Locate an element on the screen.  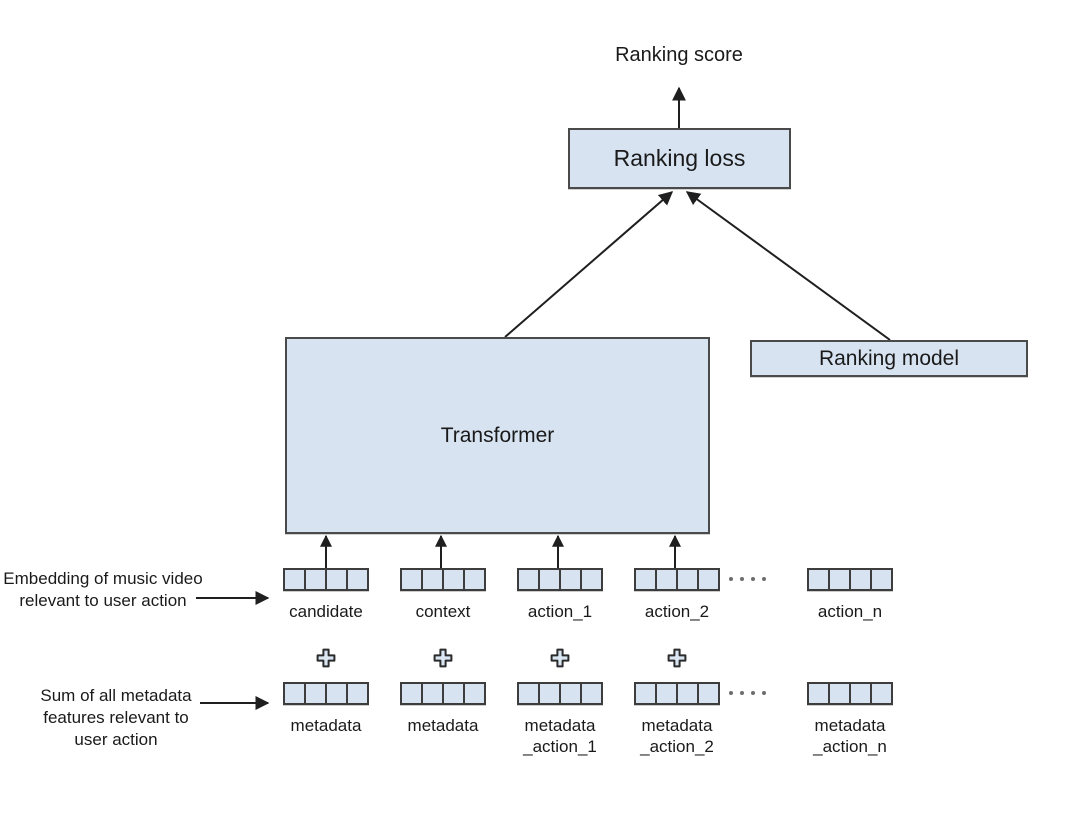
embedding-token-label: context is located at coordinates (443, 611).